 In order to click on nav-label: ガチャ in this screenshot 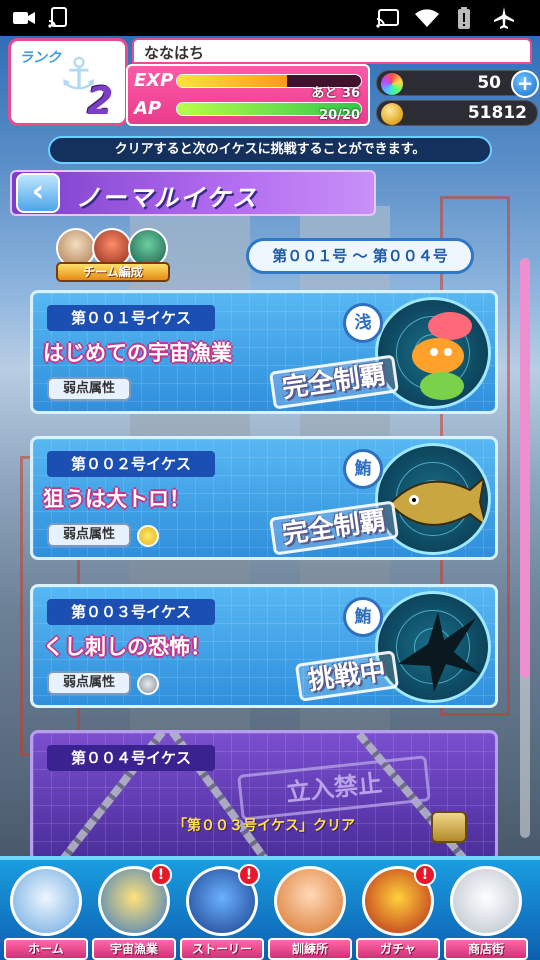, I will do `click(398, 949)`.